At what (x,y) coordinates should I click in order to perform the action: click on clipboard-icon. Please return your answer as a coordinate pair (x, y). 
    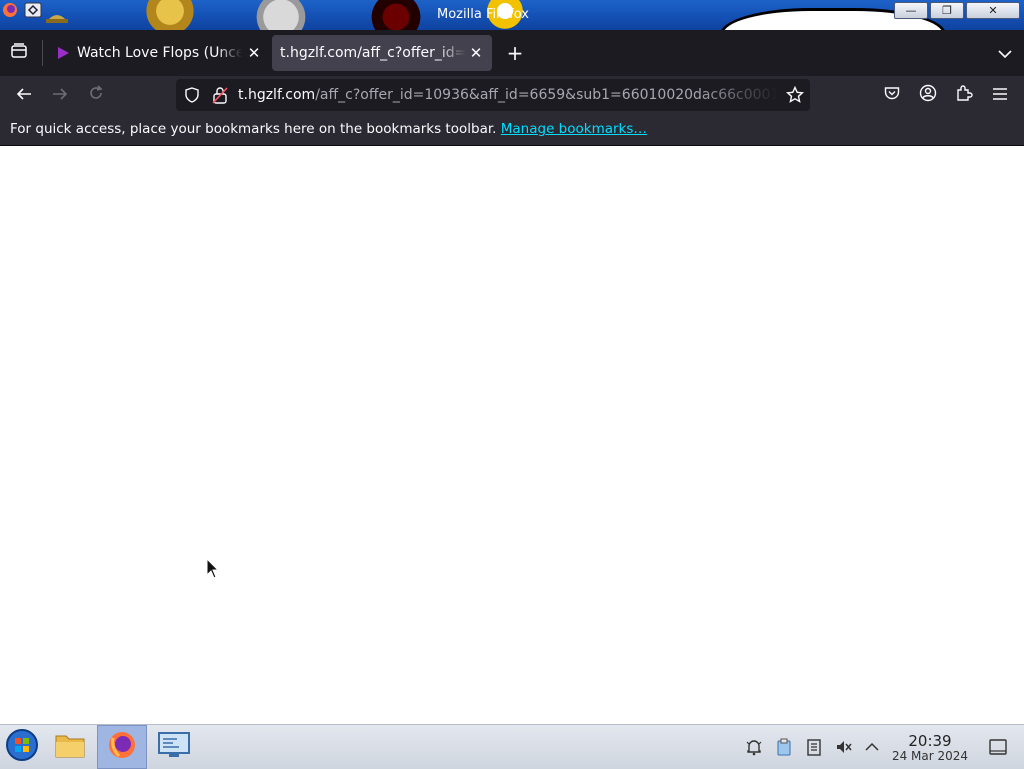
    Looking at the image, I should click on (784, 747).